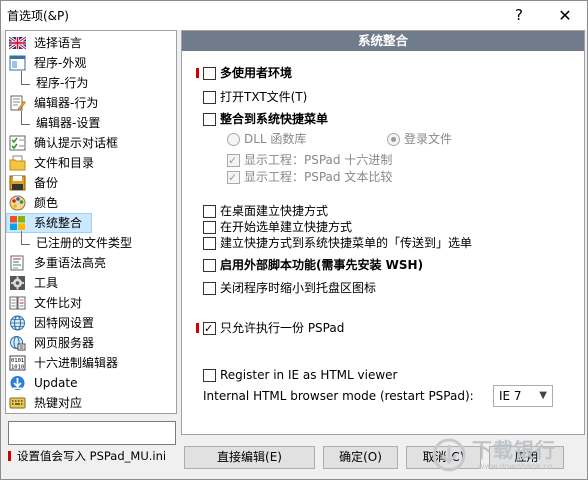  What do you see at coordinates (17, 223) in the screenshot?
I see `windows-logo-icon` at bounding box center [17, 223].